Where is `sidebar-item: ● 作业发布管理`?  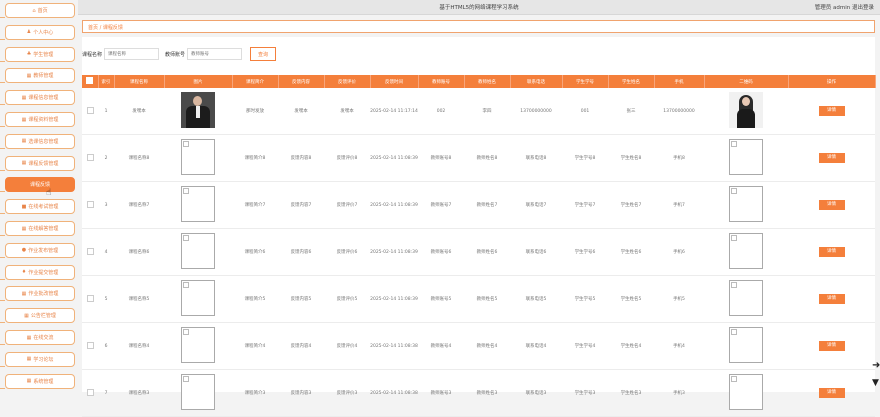 sidebar-item: ● 作业发布管理 is located at coordinates (40, 250).